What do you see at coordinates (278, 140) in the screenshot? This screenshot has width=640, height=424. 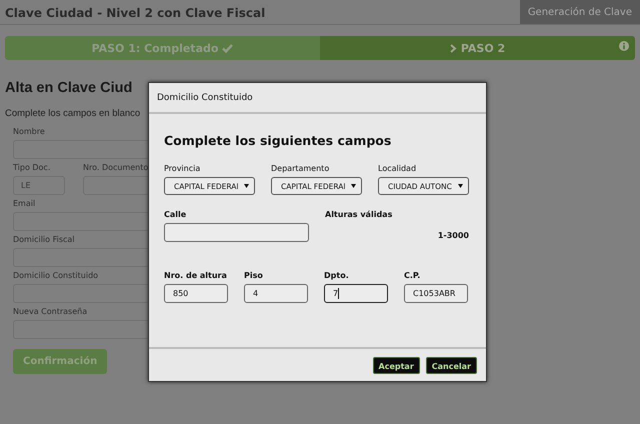 I see `dialog-heading: Complete los siguientes campos` at bounding box center [278, 140].